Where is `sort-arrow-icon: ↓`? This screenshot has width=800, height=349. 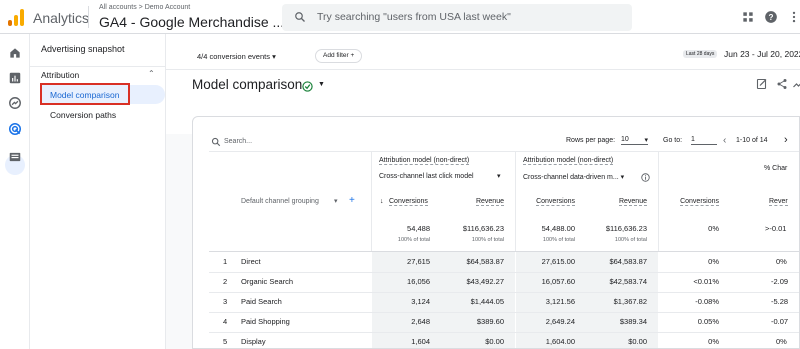
sort-arrow-icon: ↓ is located at coordinates (382, 201).